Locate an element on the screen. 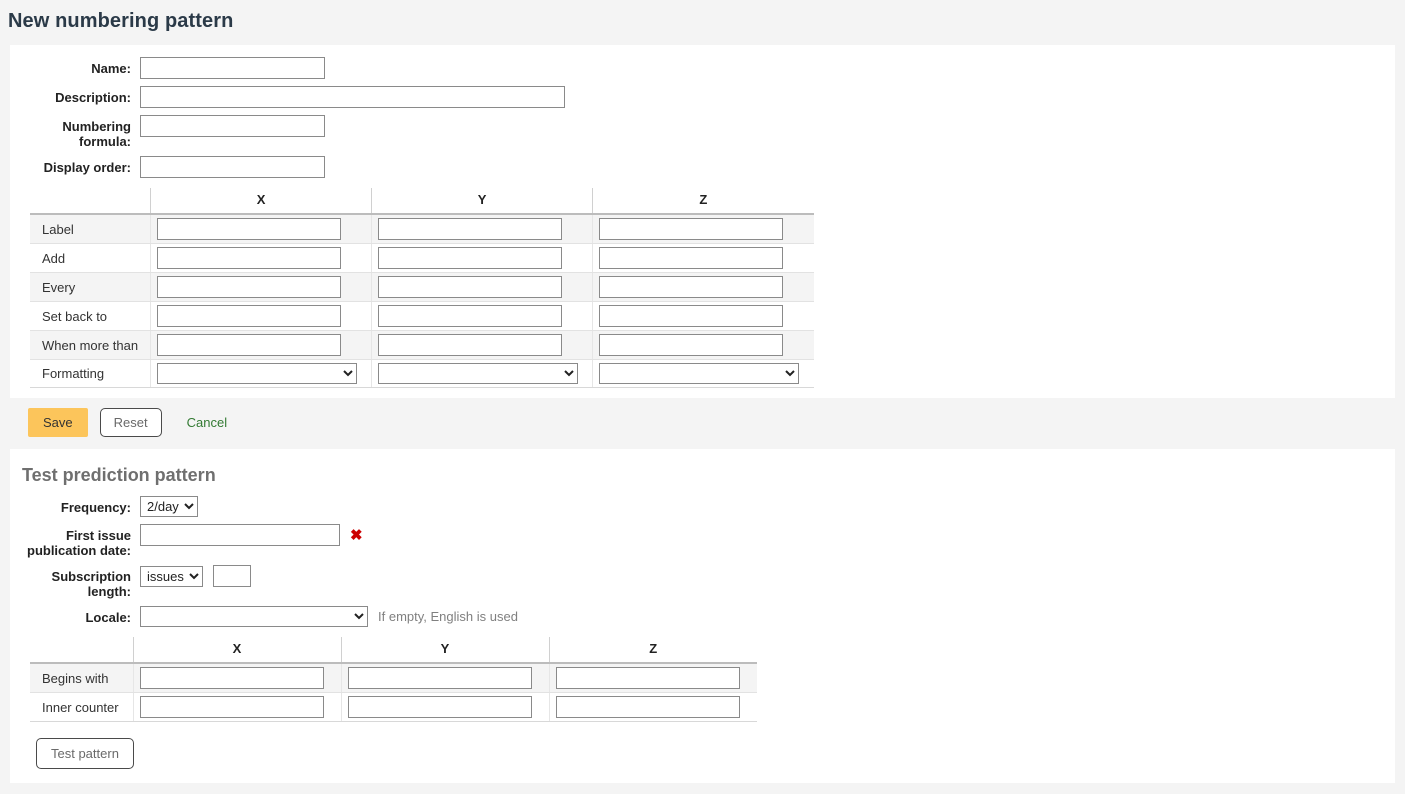 This screenshot has width=1405, height=794. form-row-name: Name: is located at coordinates (702, 68).